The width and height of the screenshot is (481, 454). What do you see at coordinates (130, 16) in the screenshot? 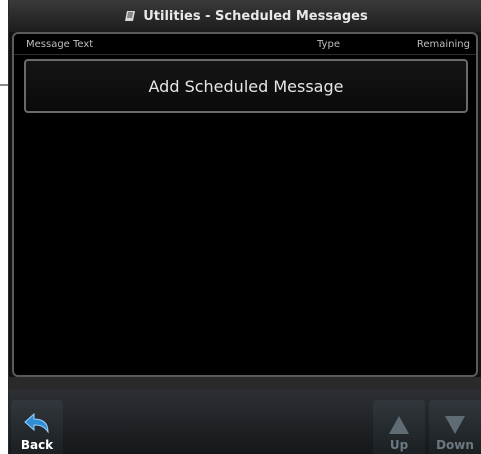
I see `utilities-icon` at bounding box center [130, 16].